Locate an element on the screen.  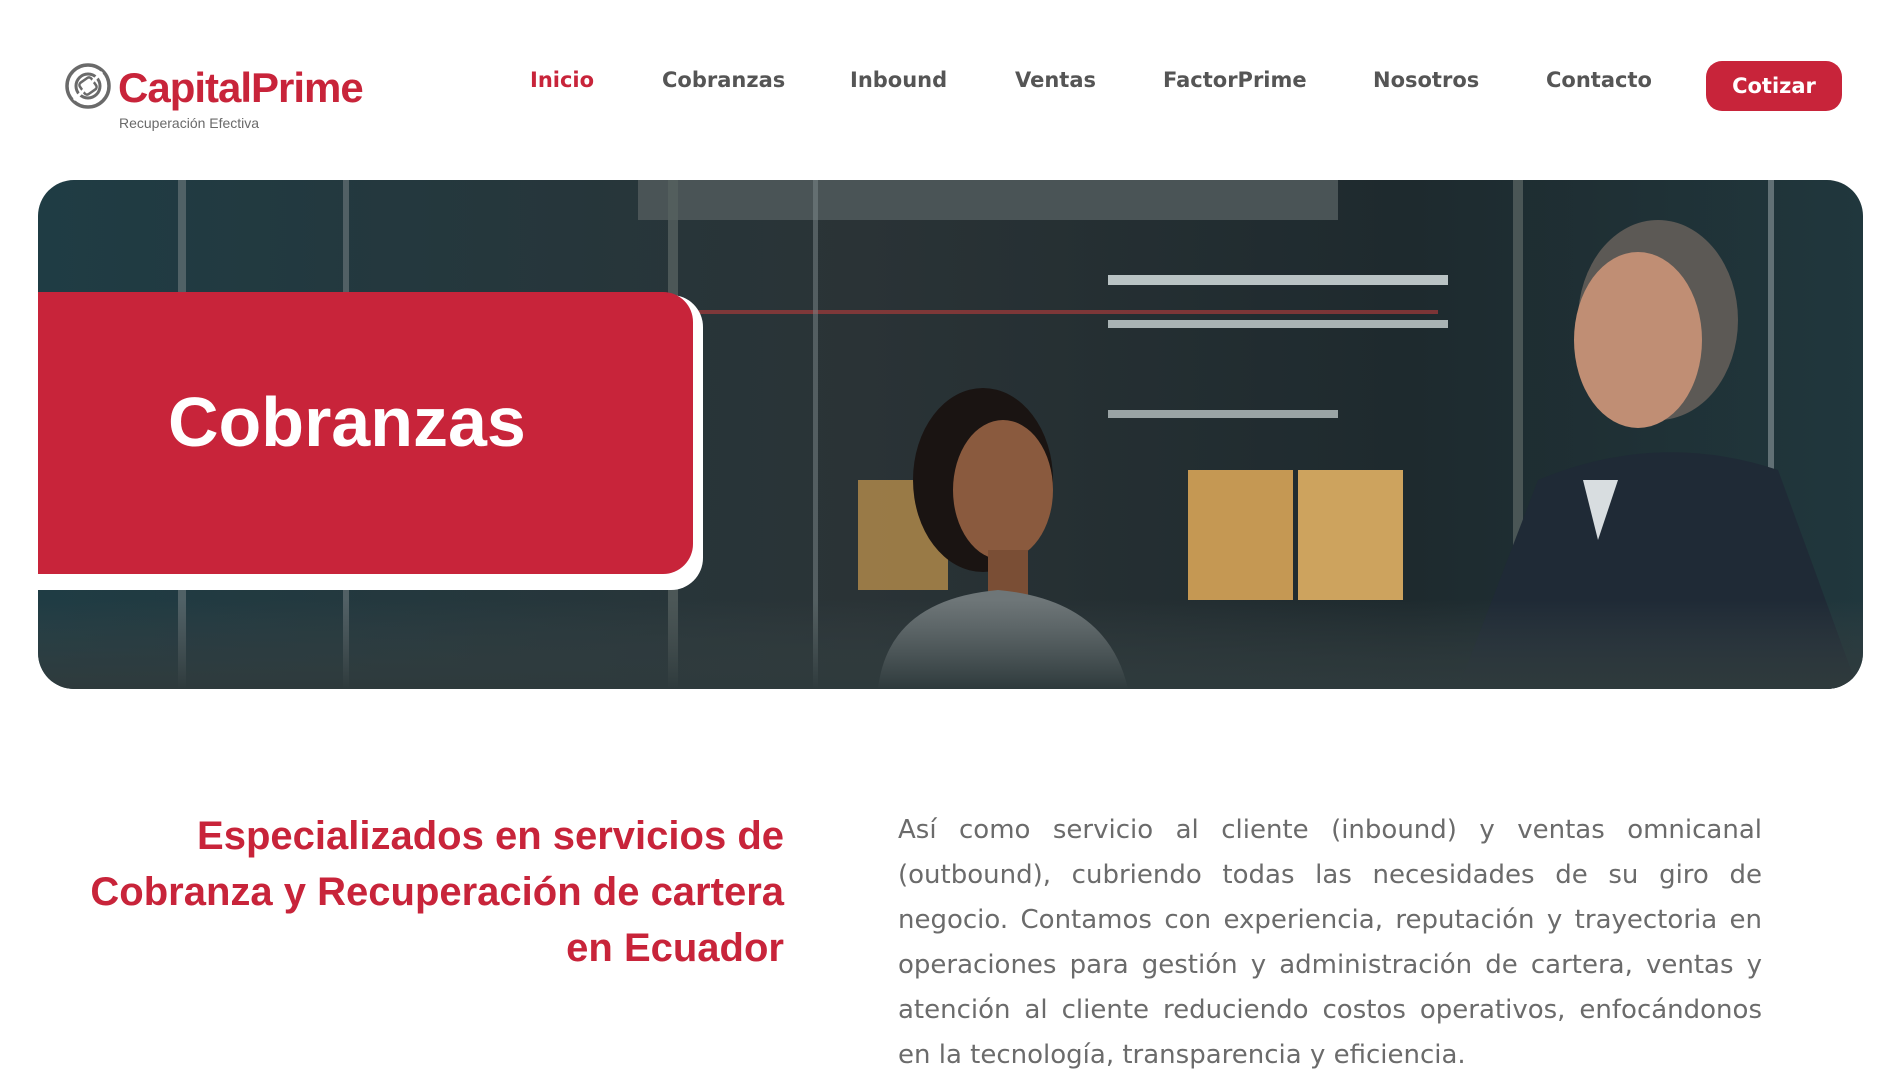
brand-tagline: Recuperación Efectiva is located at coordinates (189, 123).